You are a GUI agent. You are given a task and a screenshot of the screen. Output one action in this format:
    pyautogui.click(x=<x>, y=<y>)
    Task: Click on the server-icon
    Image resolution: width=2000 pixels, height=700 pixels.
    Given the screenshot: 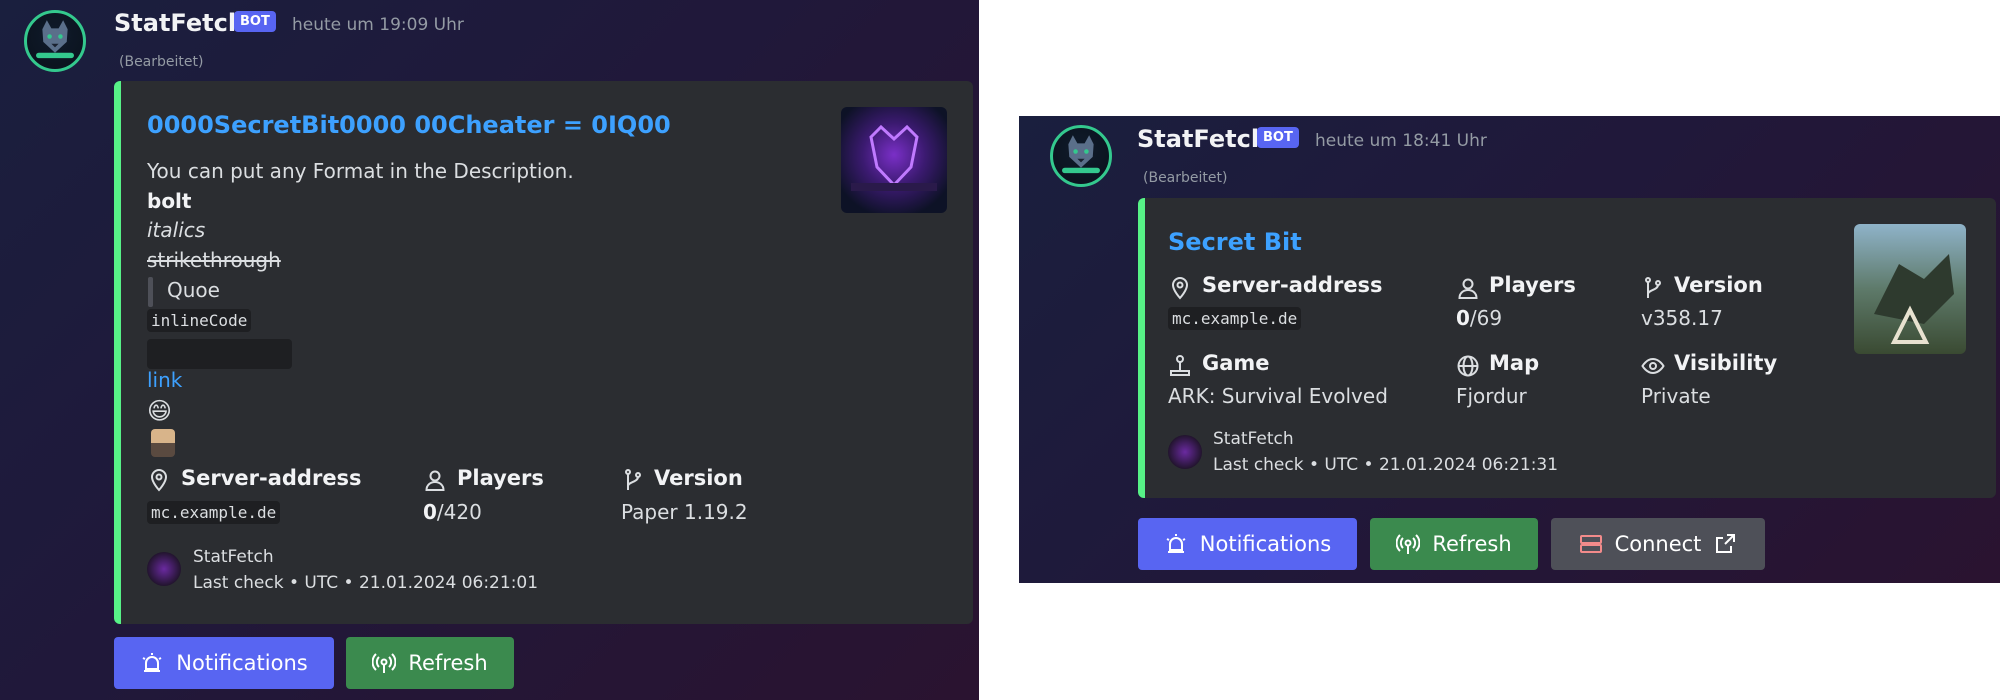 What is the action you would take?
    pyautogui.click(x=1590, y=544)
    